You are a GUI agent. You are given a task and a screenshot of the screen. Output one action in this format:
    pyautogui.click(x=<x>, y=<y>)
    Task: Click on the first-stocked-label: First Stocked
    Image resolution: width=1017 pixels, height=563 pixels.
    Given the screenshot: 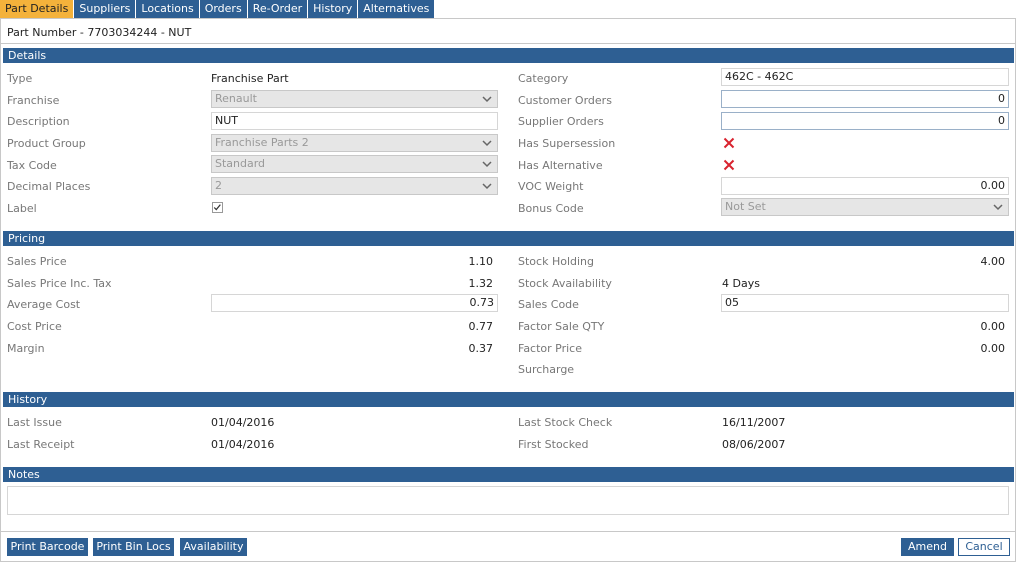 What is the action you would take?
    pyautogui.click(x=553, y=444)
    